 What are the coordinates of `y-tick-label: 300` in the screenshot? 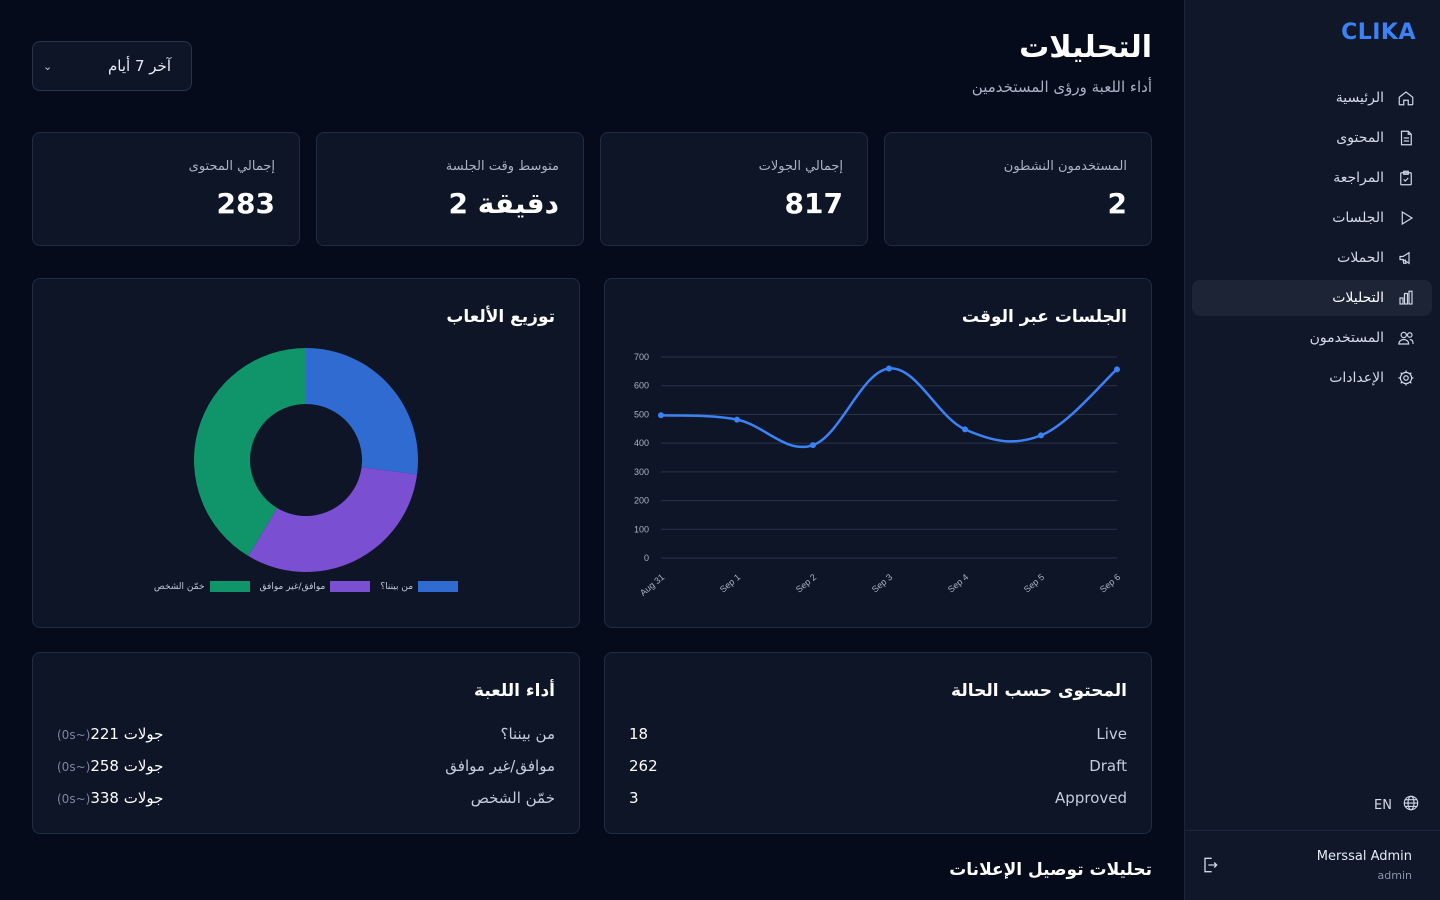 It's located at (641, 472).